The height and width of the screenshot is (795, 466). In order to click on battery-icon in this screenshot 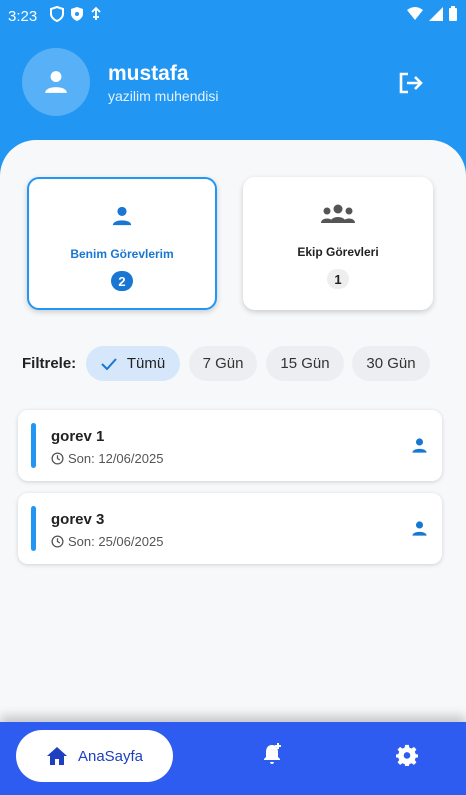, I will do `click(453, 13)`.